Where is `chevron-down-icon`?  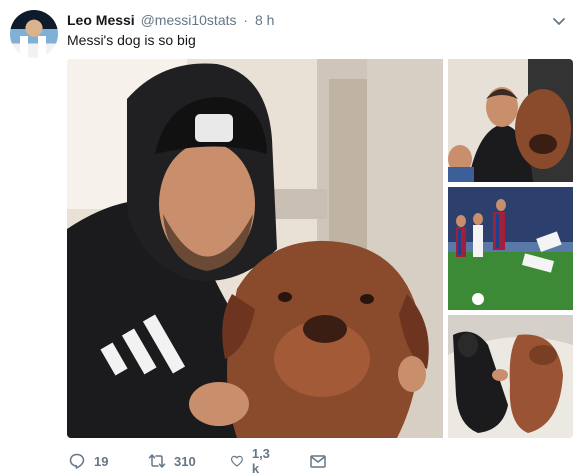
chevron-down-icon is located at coordinates (559, 21).